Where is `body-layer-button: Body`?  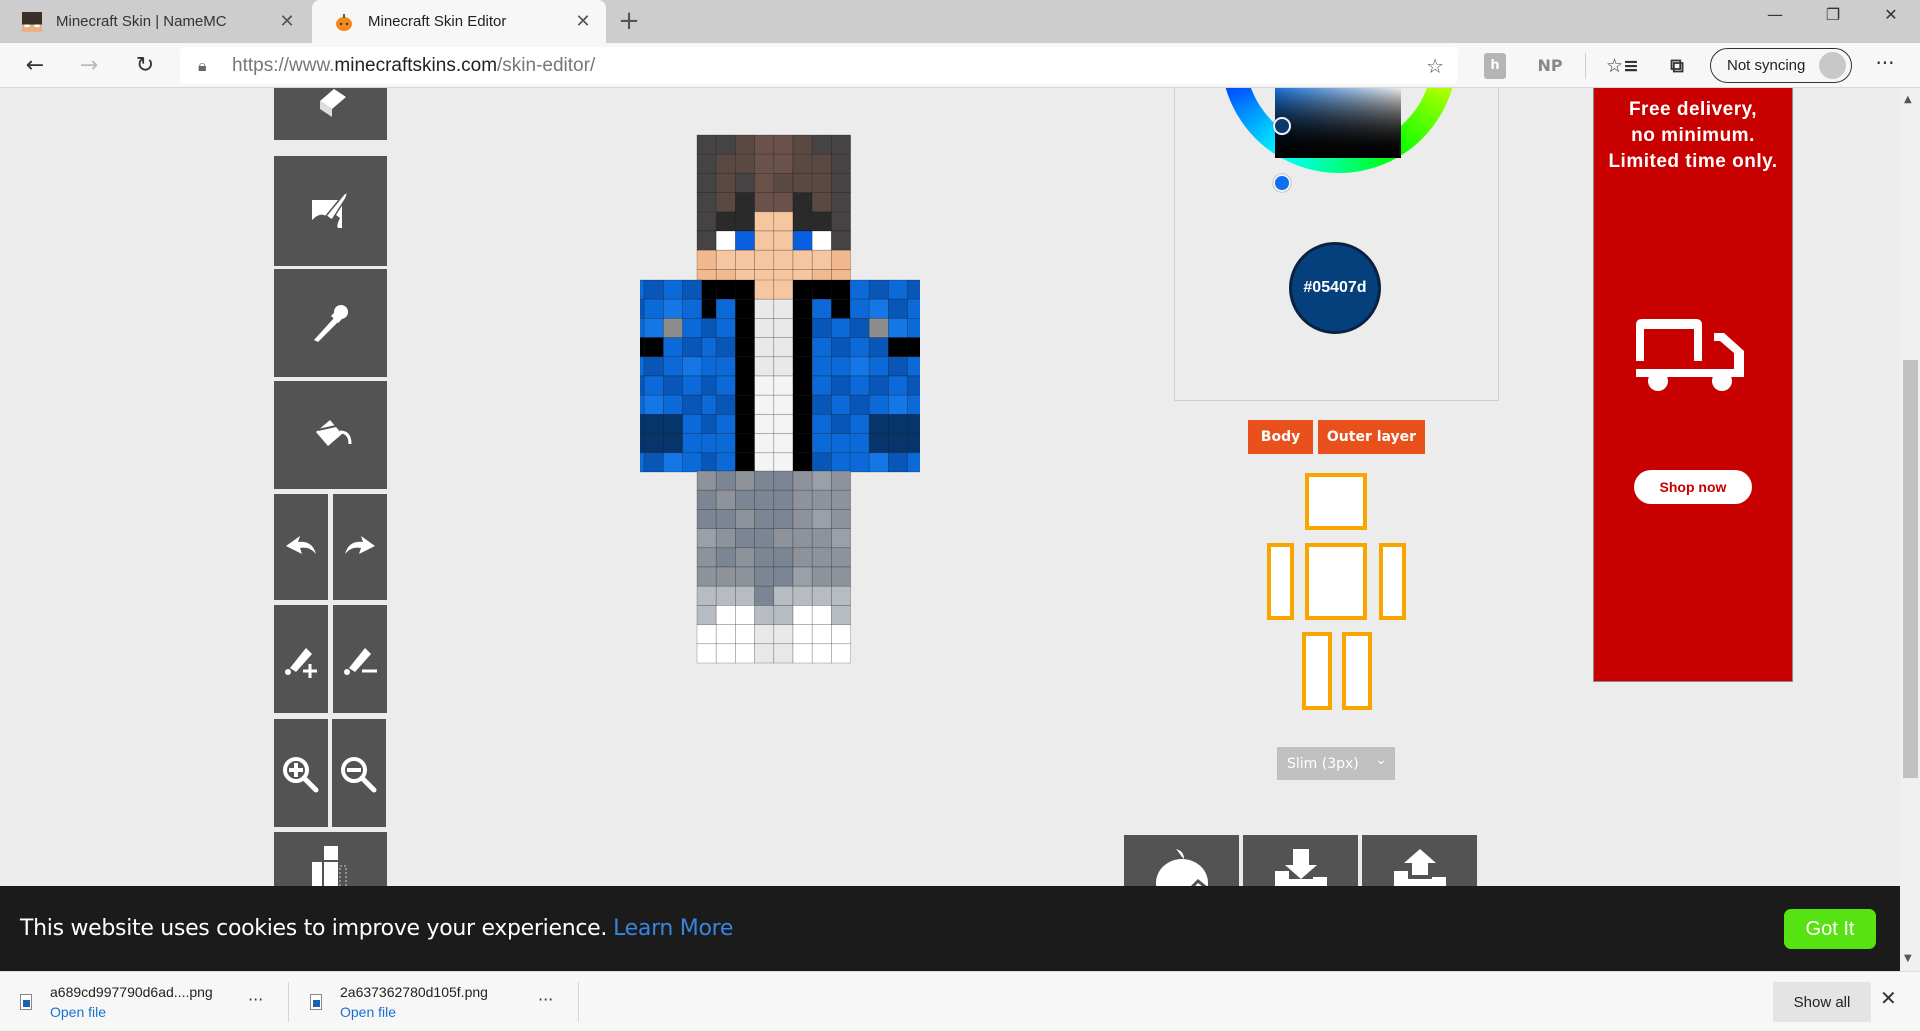
body-layer-button: Body is located at coordinates (1280, 437).